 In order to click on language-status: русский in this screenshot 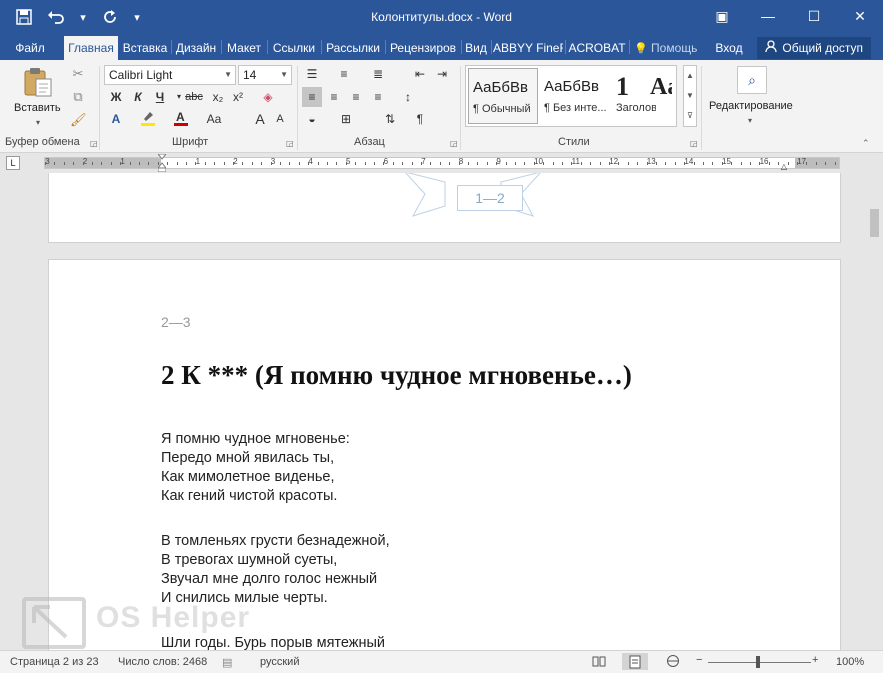, I will do `click(279, 662)`.